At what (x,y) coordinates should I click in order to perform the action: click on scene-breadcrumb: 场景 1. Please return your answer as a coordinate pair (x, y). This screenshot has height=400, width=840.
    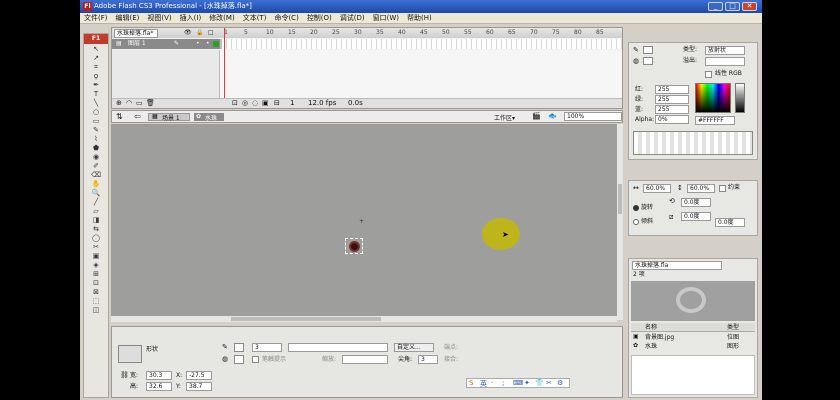
    Looking at the image, I should click on (171, 117).